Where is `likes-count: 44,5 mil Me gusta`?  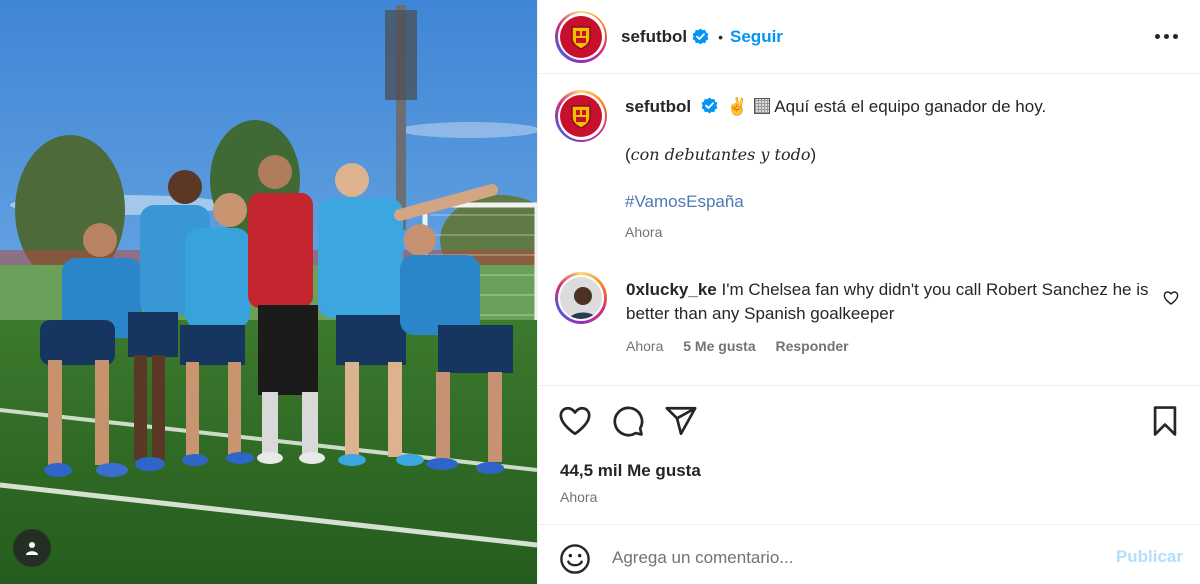 likes-count: 44,5 mil Me gusta is located at coordinates (630, 471).